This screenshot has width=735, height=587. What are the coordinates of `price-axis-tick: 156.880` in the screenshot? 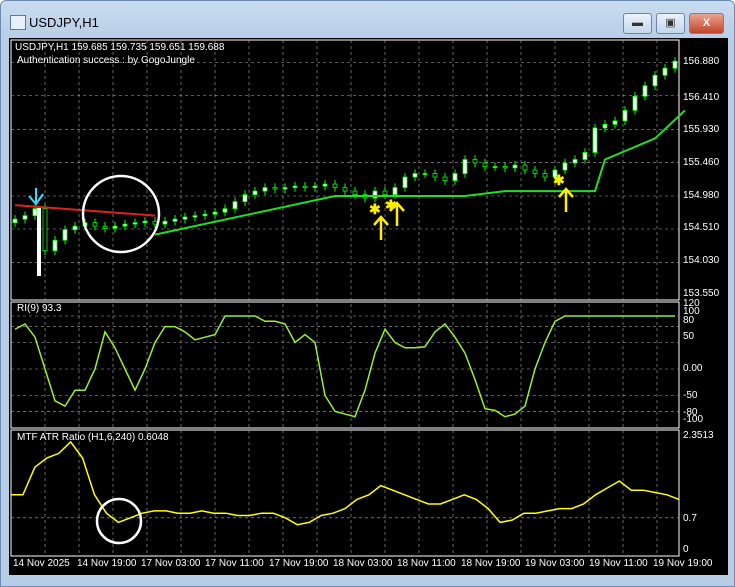 It's located at (701, 61).